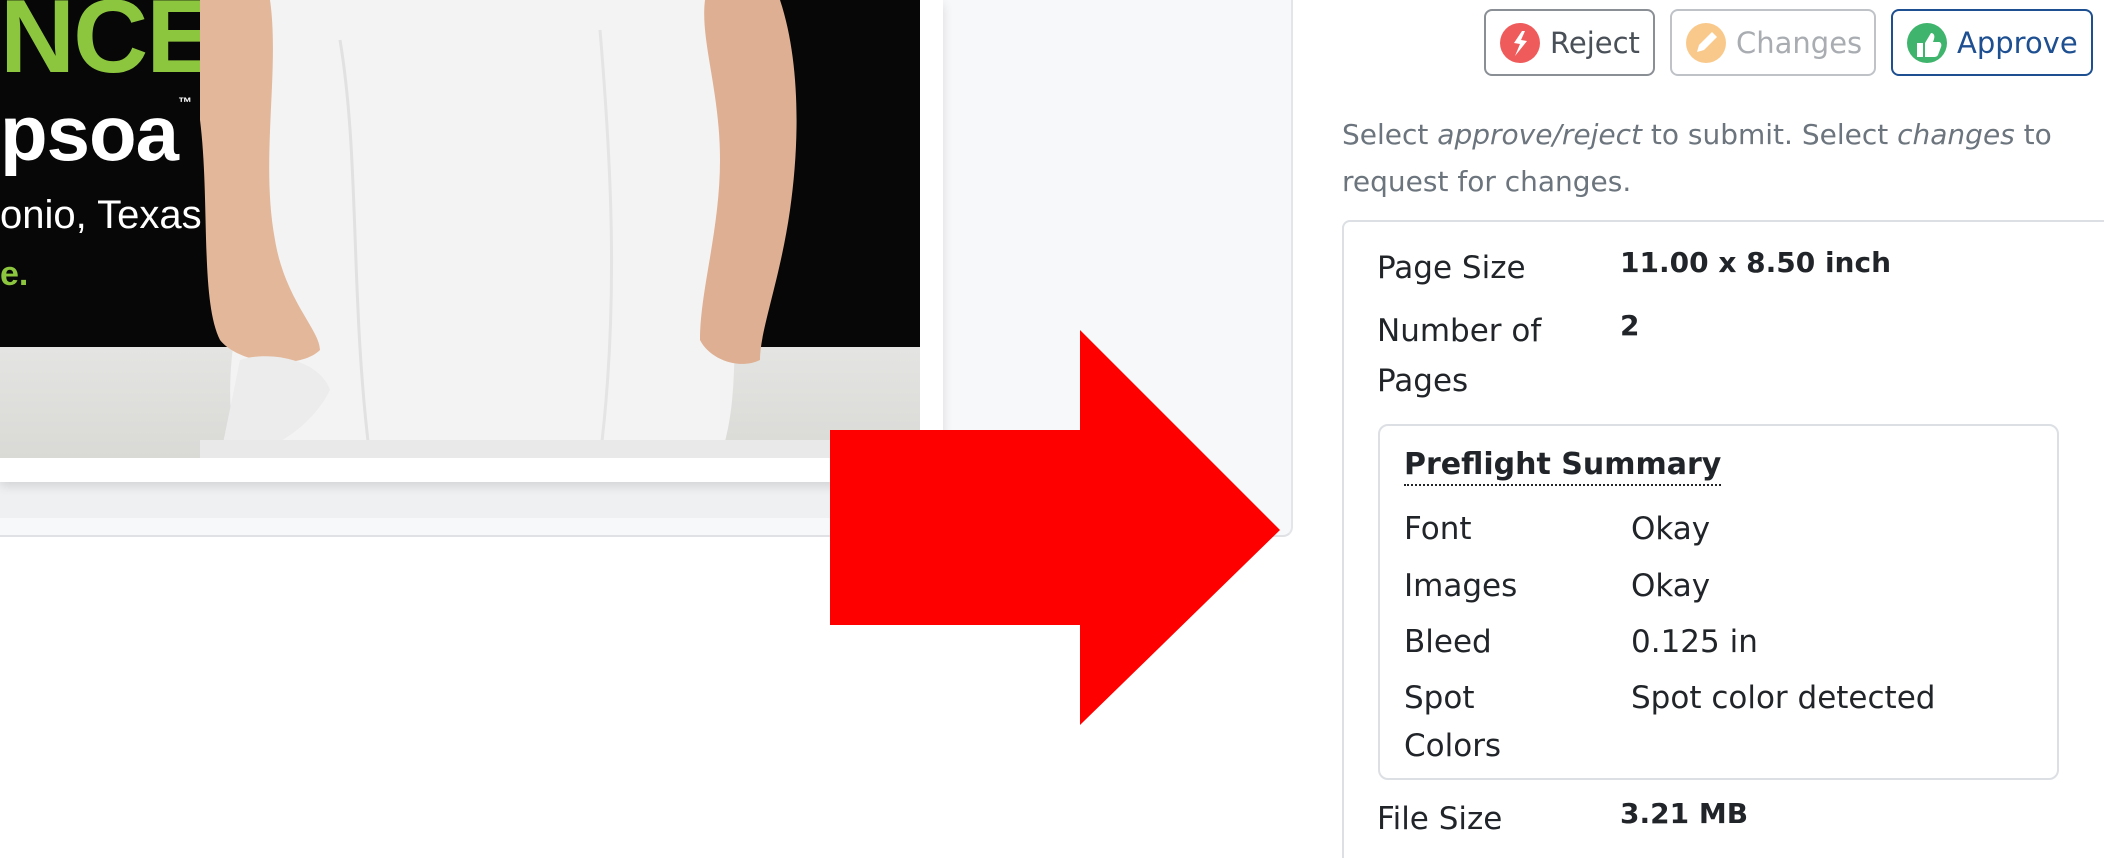 Image resolution: width=2105 pixels, height=858 pixels. What do you see at coordinates (1799, 42) in the screenshot?
I see `changes-button-label: Changes` at bounding box center [1799, 42].